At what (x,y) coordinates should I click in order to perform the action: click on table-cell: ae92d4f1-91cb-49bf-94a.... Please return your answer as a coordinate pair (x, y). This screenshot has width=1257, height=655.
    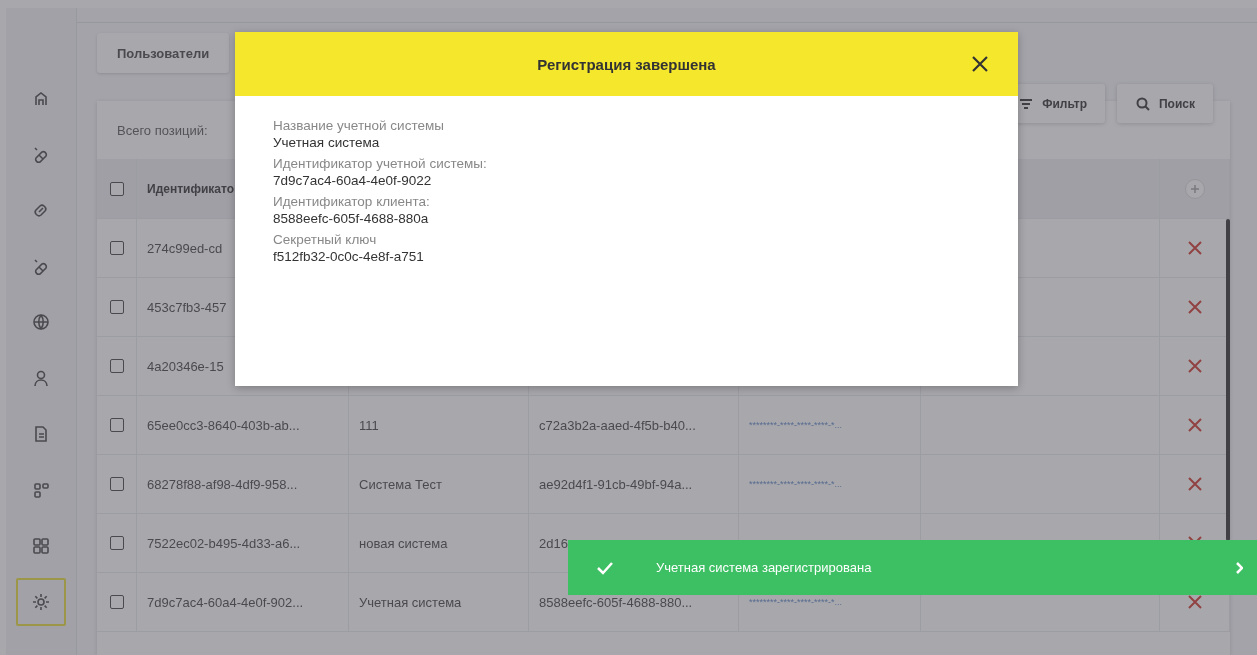
    Looking at the image, I should click on (616, 484).